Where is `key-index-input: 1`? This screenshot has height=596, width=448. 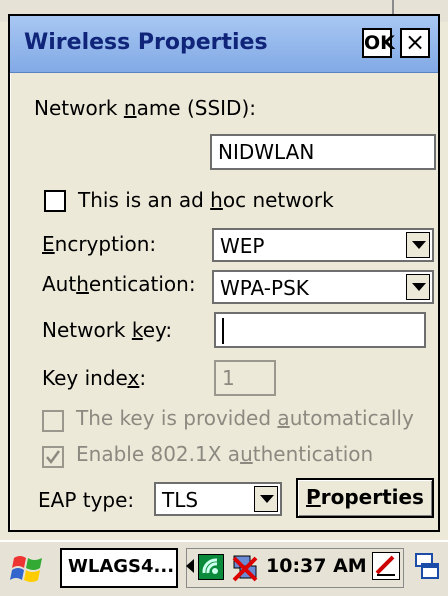
key-index-input: 1 is located at coordinates (245, 378).